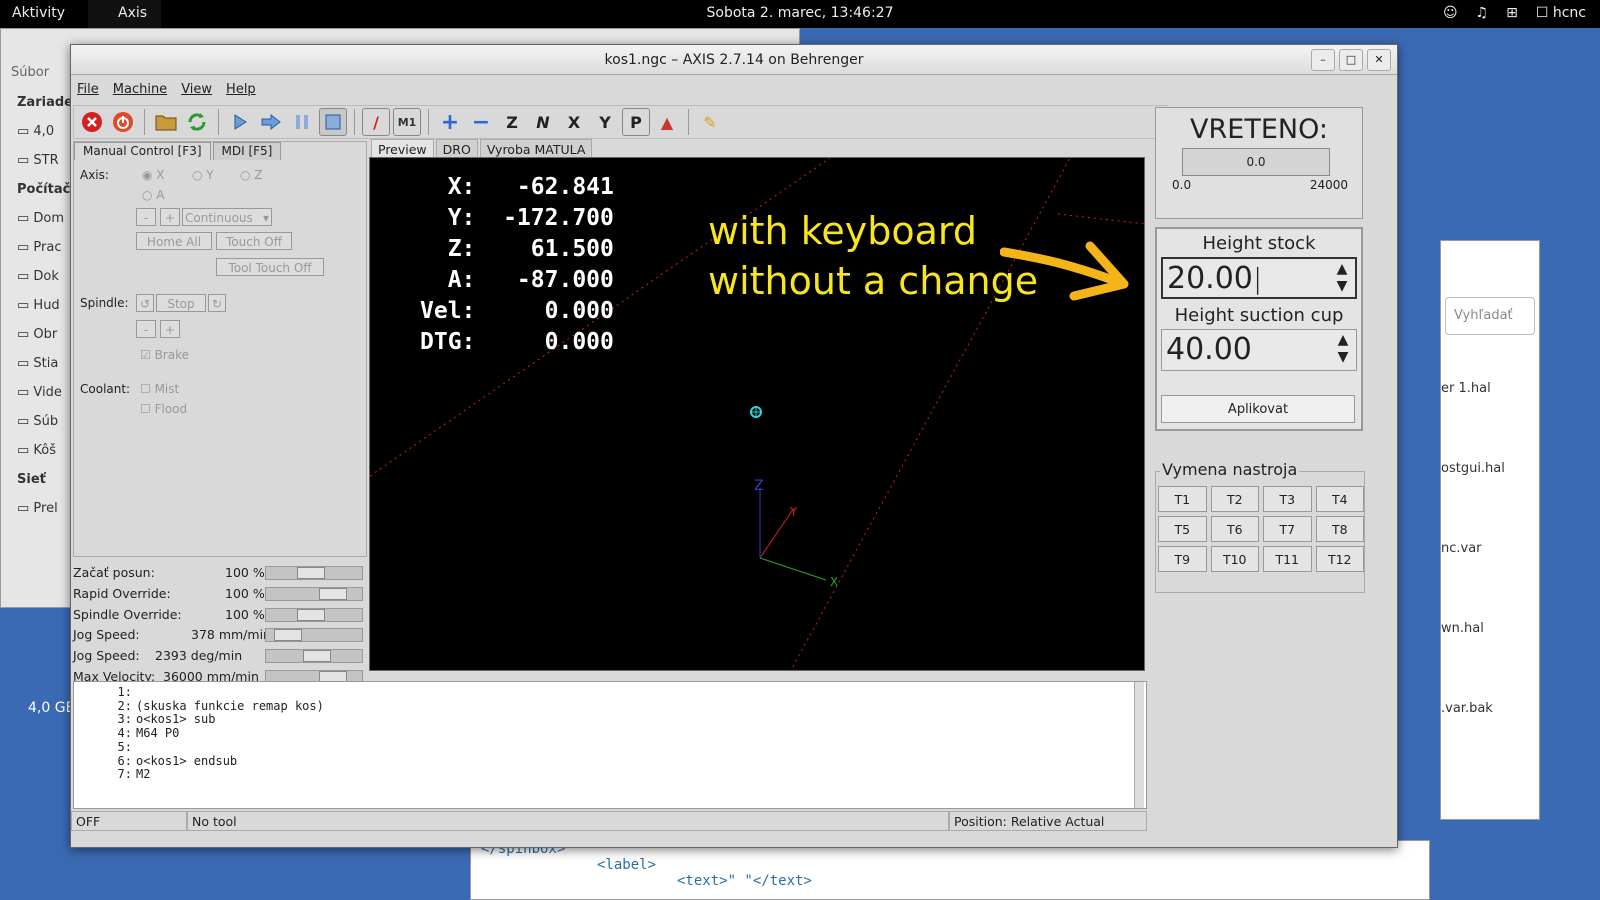 Image resolution: width=1600 pixels, height=900 pixels. What do you see at coordinates (1482, 13) in the screenshot?
I see `volume-icon: ♫` at bounding box center [1482, 13].